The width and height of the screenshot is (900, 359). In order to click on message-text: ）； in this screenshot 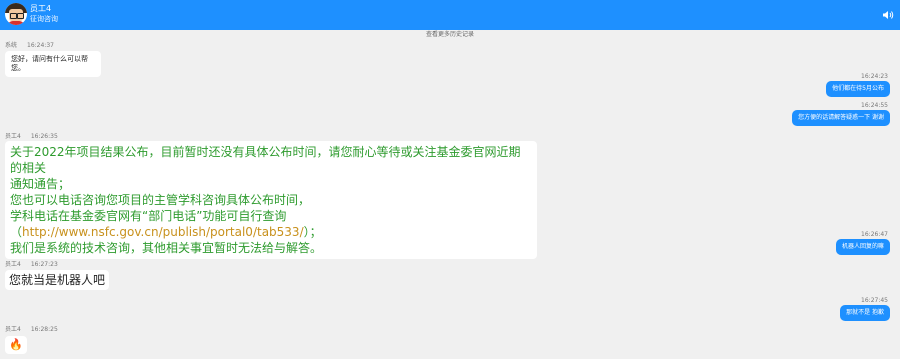, I will do `click(312, 232)`.